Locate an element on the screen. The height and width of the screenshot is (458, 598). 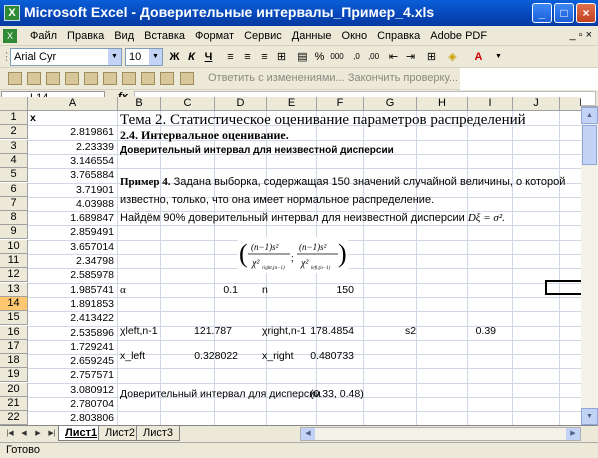
menu-item: Формат is located at coordinates (214, 36).